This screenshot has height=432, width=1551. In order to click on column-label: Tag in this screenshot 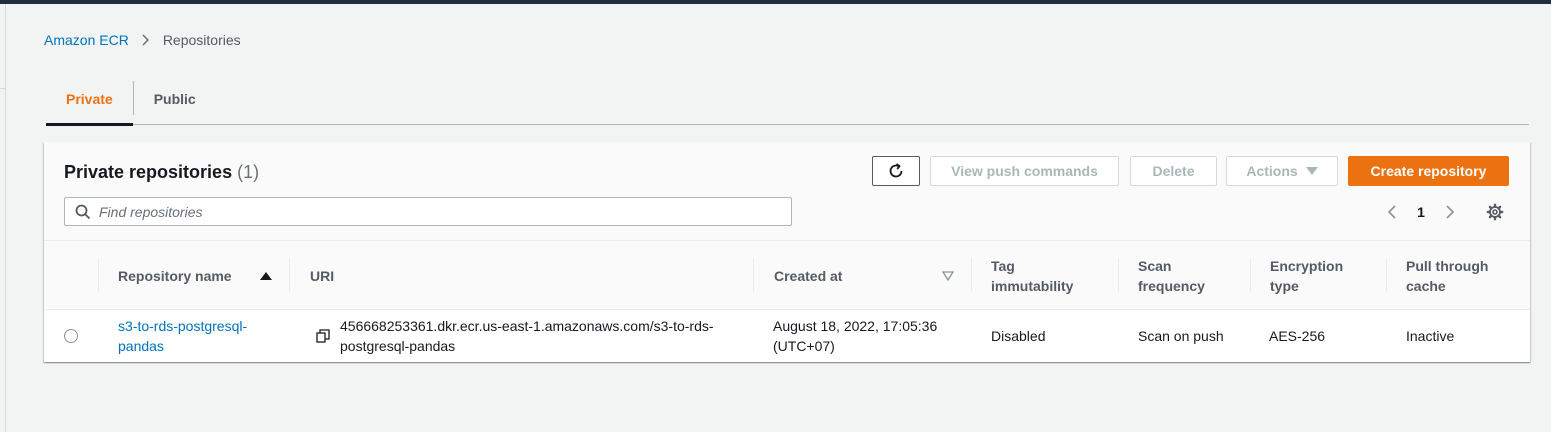, I will do `click(1003, 265)`.